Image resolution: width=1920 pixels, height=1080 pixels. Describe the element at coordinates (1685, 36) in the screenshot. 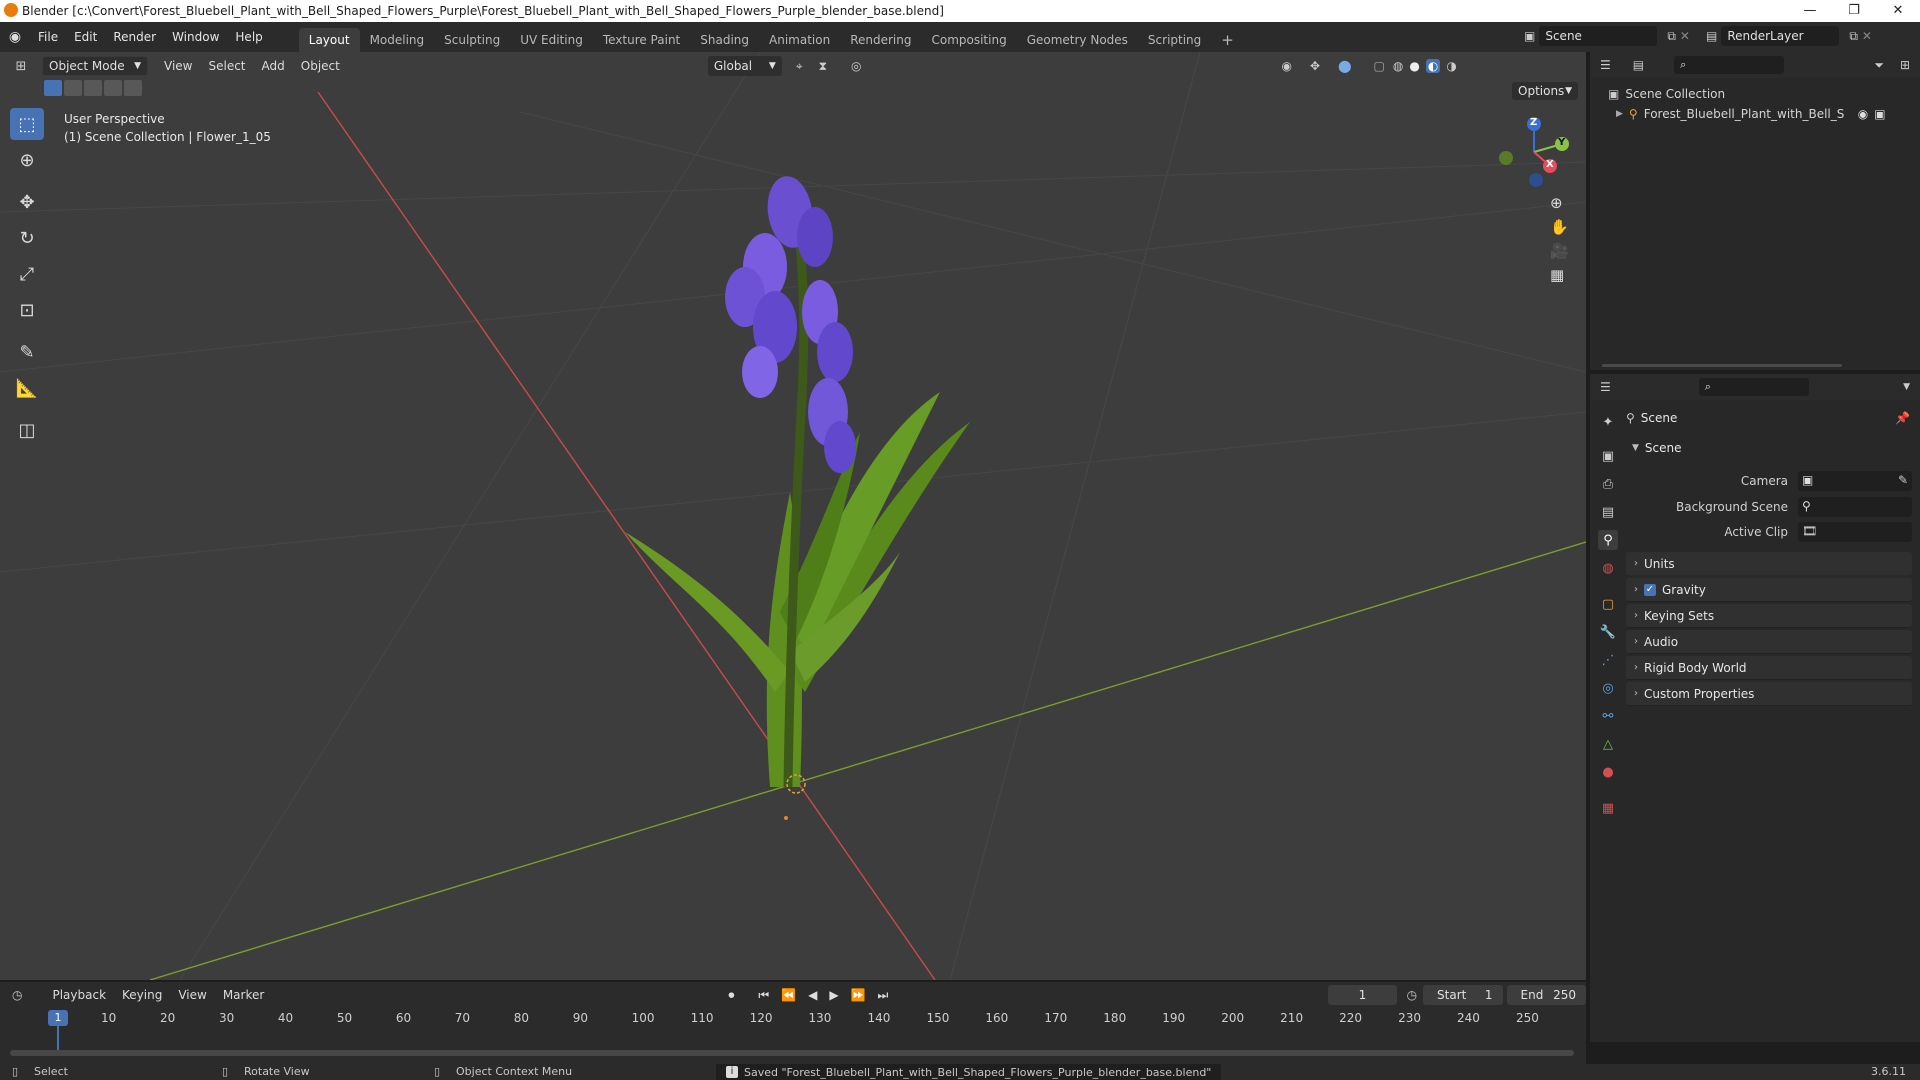

I see `delete-scene-icon: ✕` at that location.